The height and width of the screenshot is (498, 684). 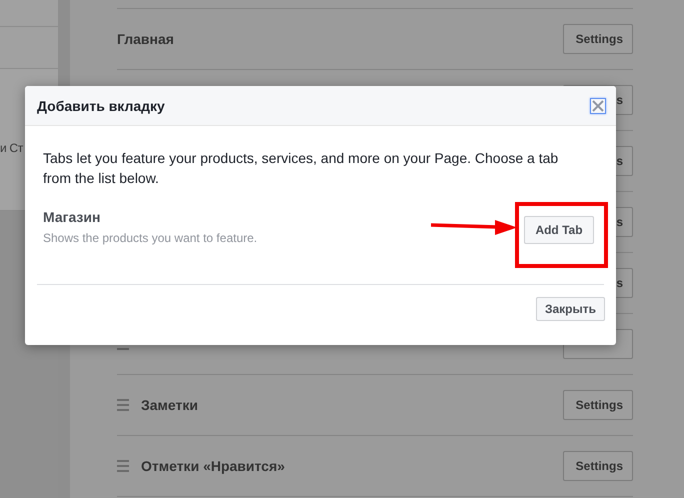 I want to click on close-icon, so click(x=598, y=106).